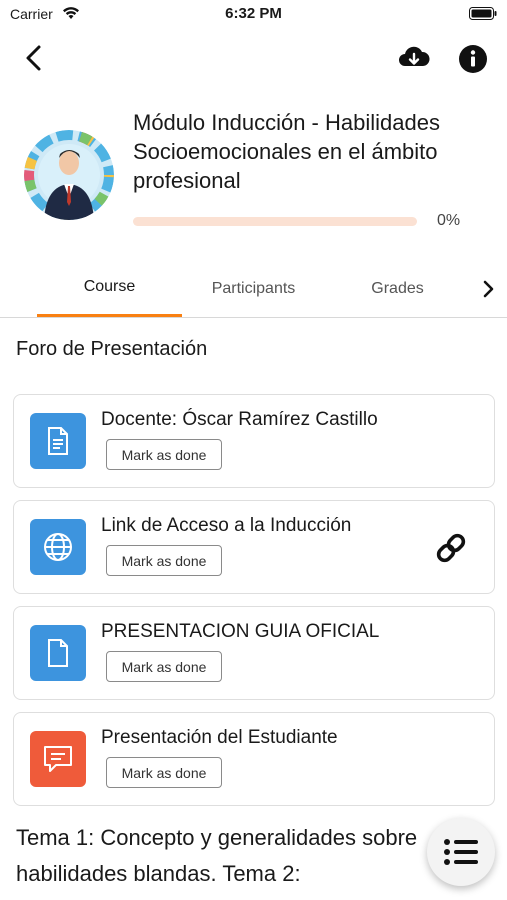 The image size is (507, 900). What do you see at coordinates (58, 547) in the screenshot?
I see `globe-icon` at bounding box center [58, 547].